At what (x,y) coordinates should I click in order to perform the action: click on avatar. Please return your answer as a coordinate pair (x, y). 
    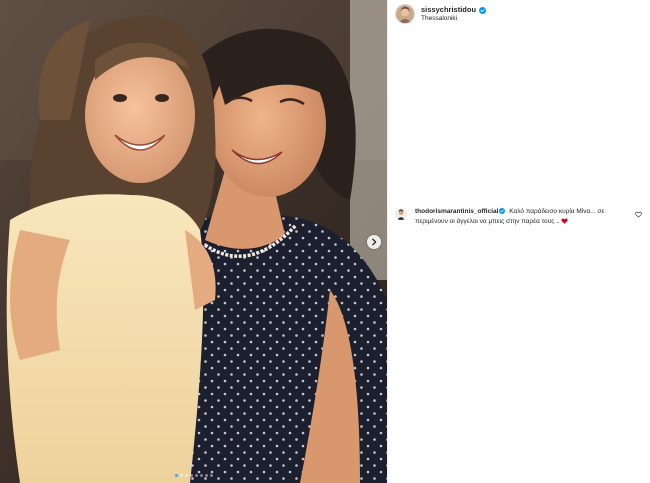
    Looking at the image, I should click on (405, 14).